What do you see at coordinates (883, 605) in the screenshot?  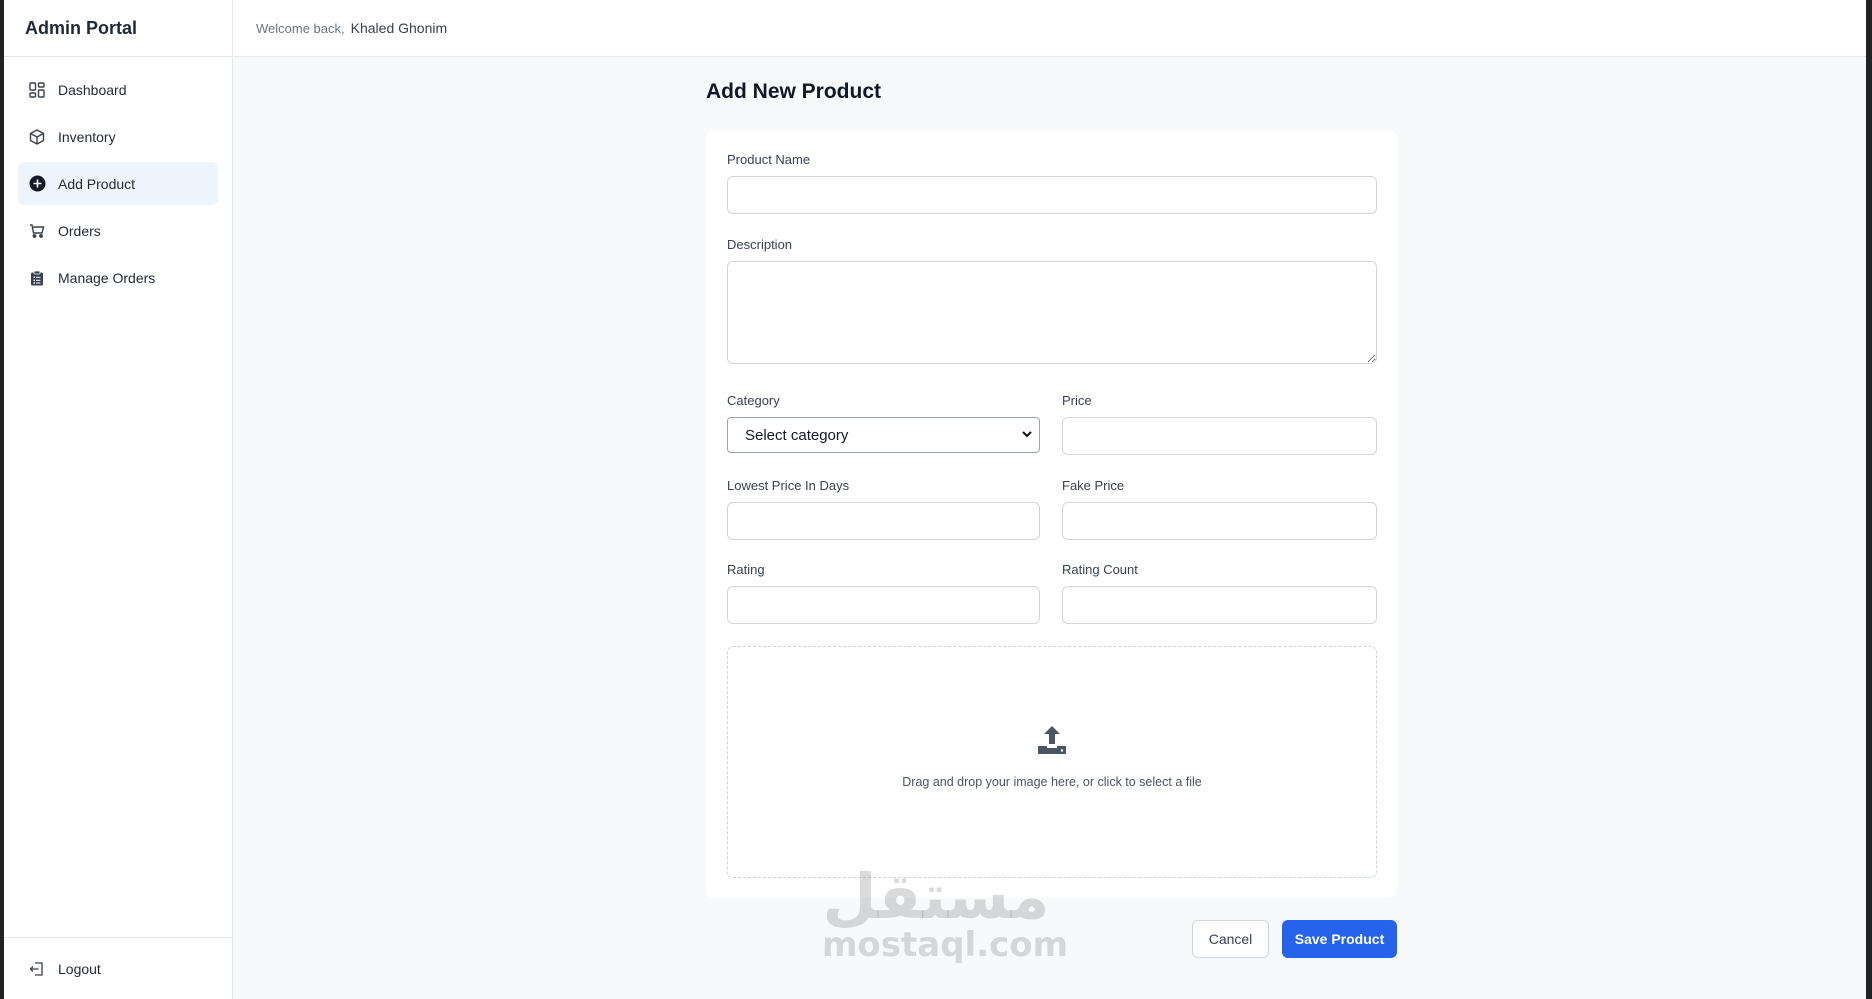 I see `rating-input` at bounding box center [883, 605].